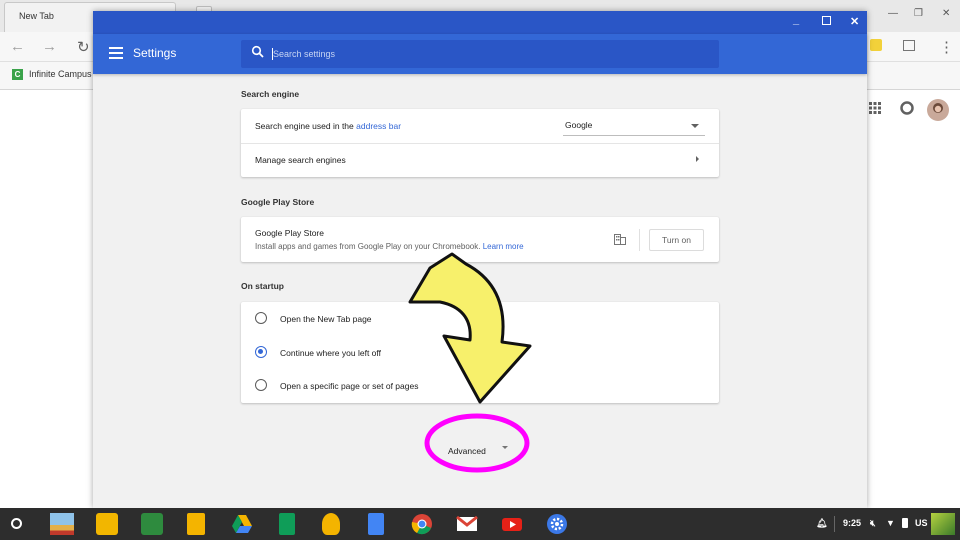 The width and height of the screenshot is (960, 540). I want to click on magenta-circle-annotation, so click(477, 443).